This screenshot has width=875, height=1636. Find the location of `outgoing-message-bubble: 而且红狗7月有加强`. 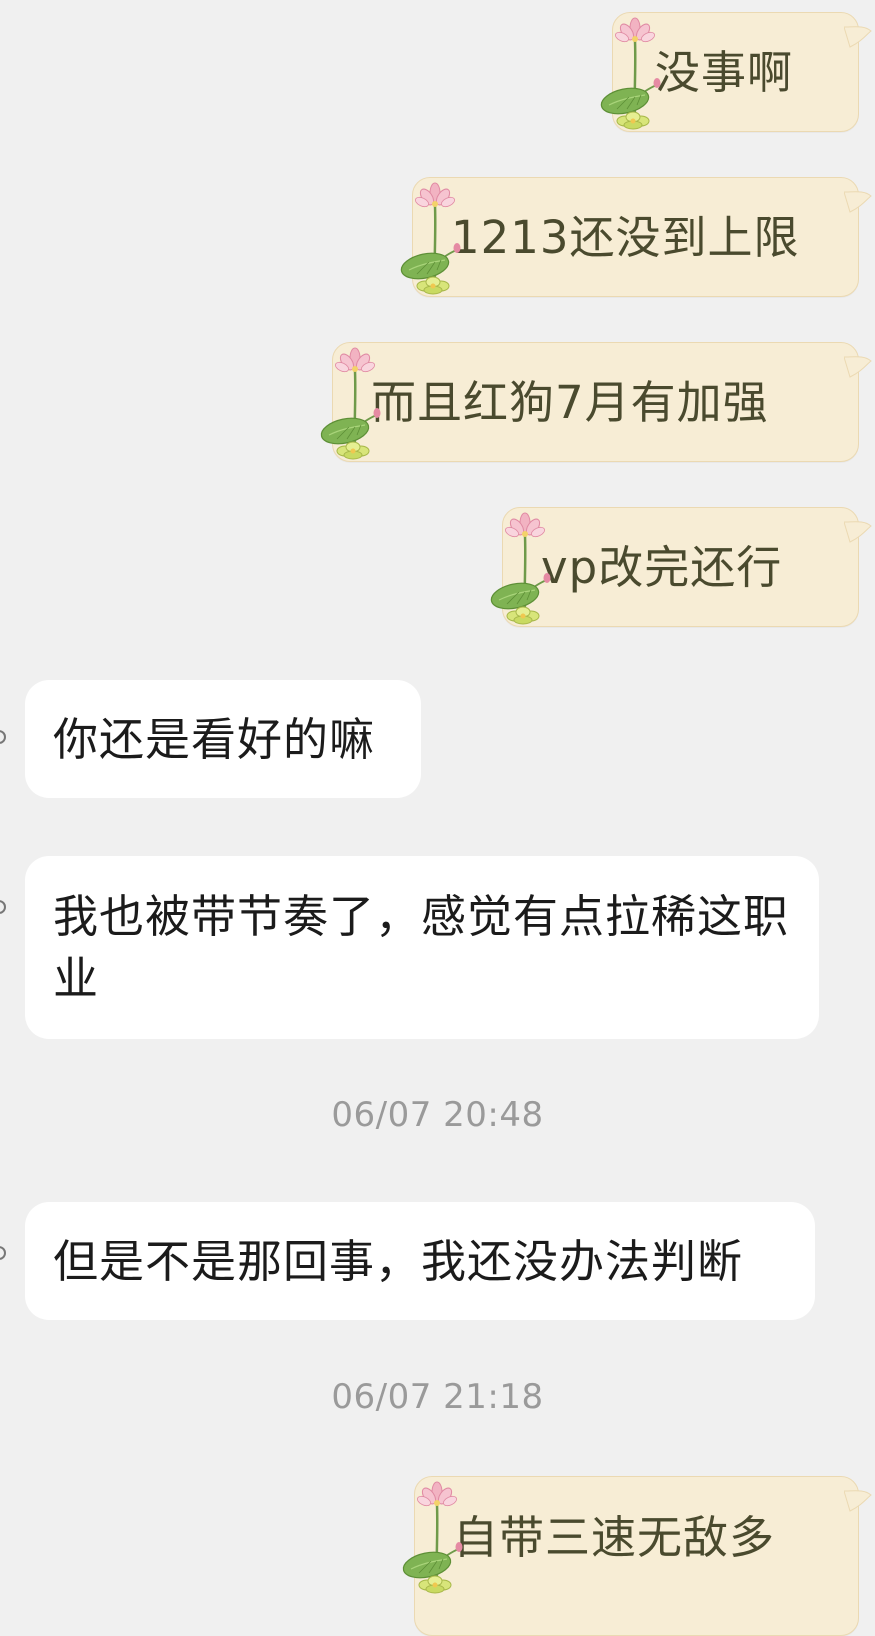

outgoing-message-bubble: 而且红狗7月有加强 is located at coordinates (595, 402).